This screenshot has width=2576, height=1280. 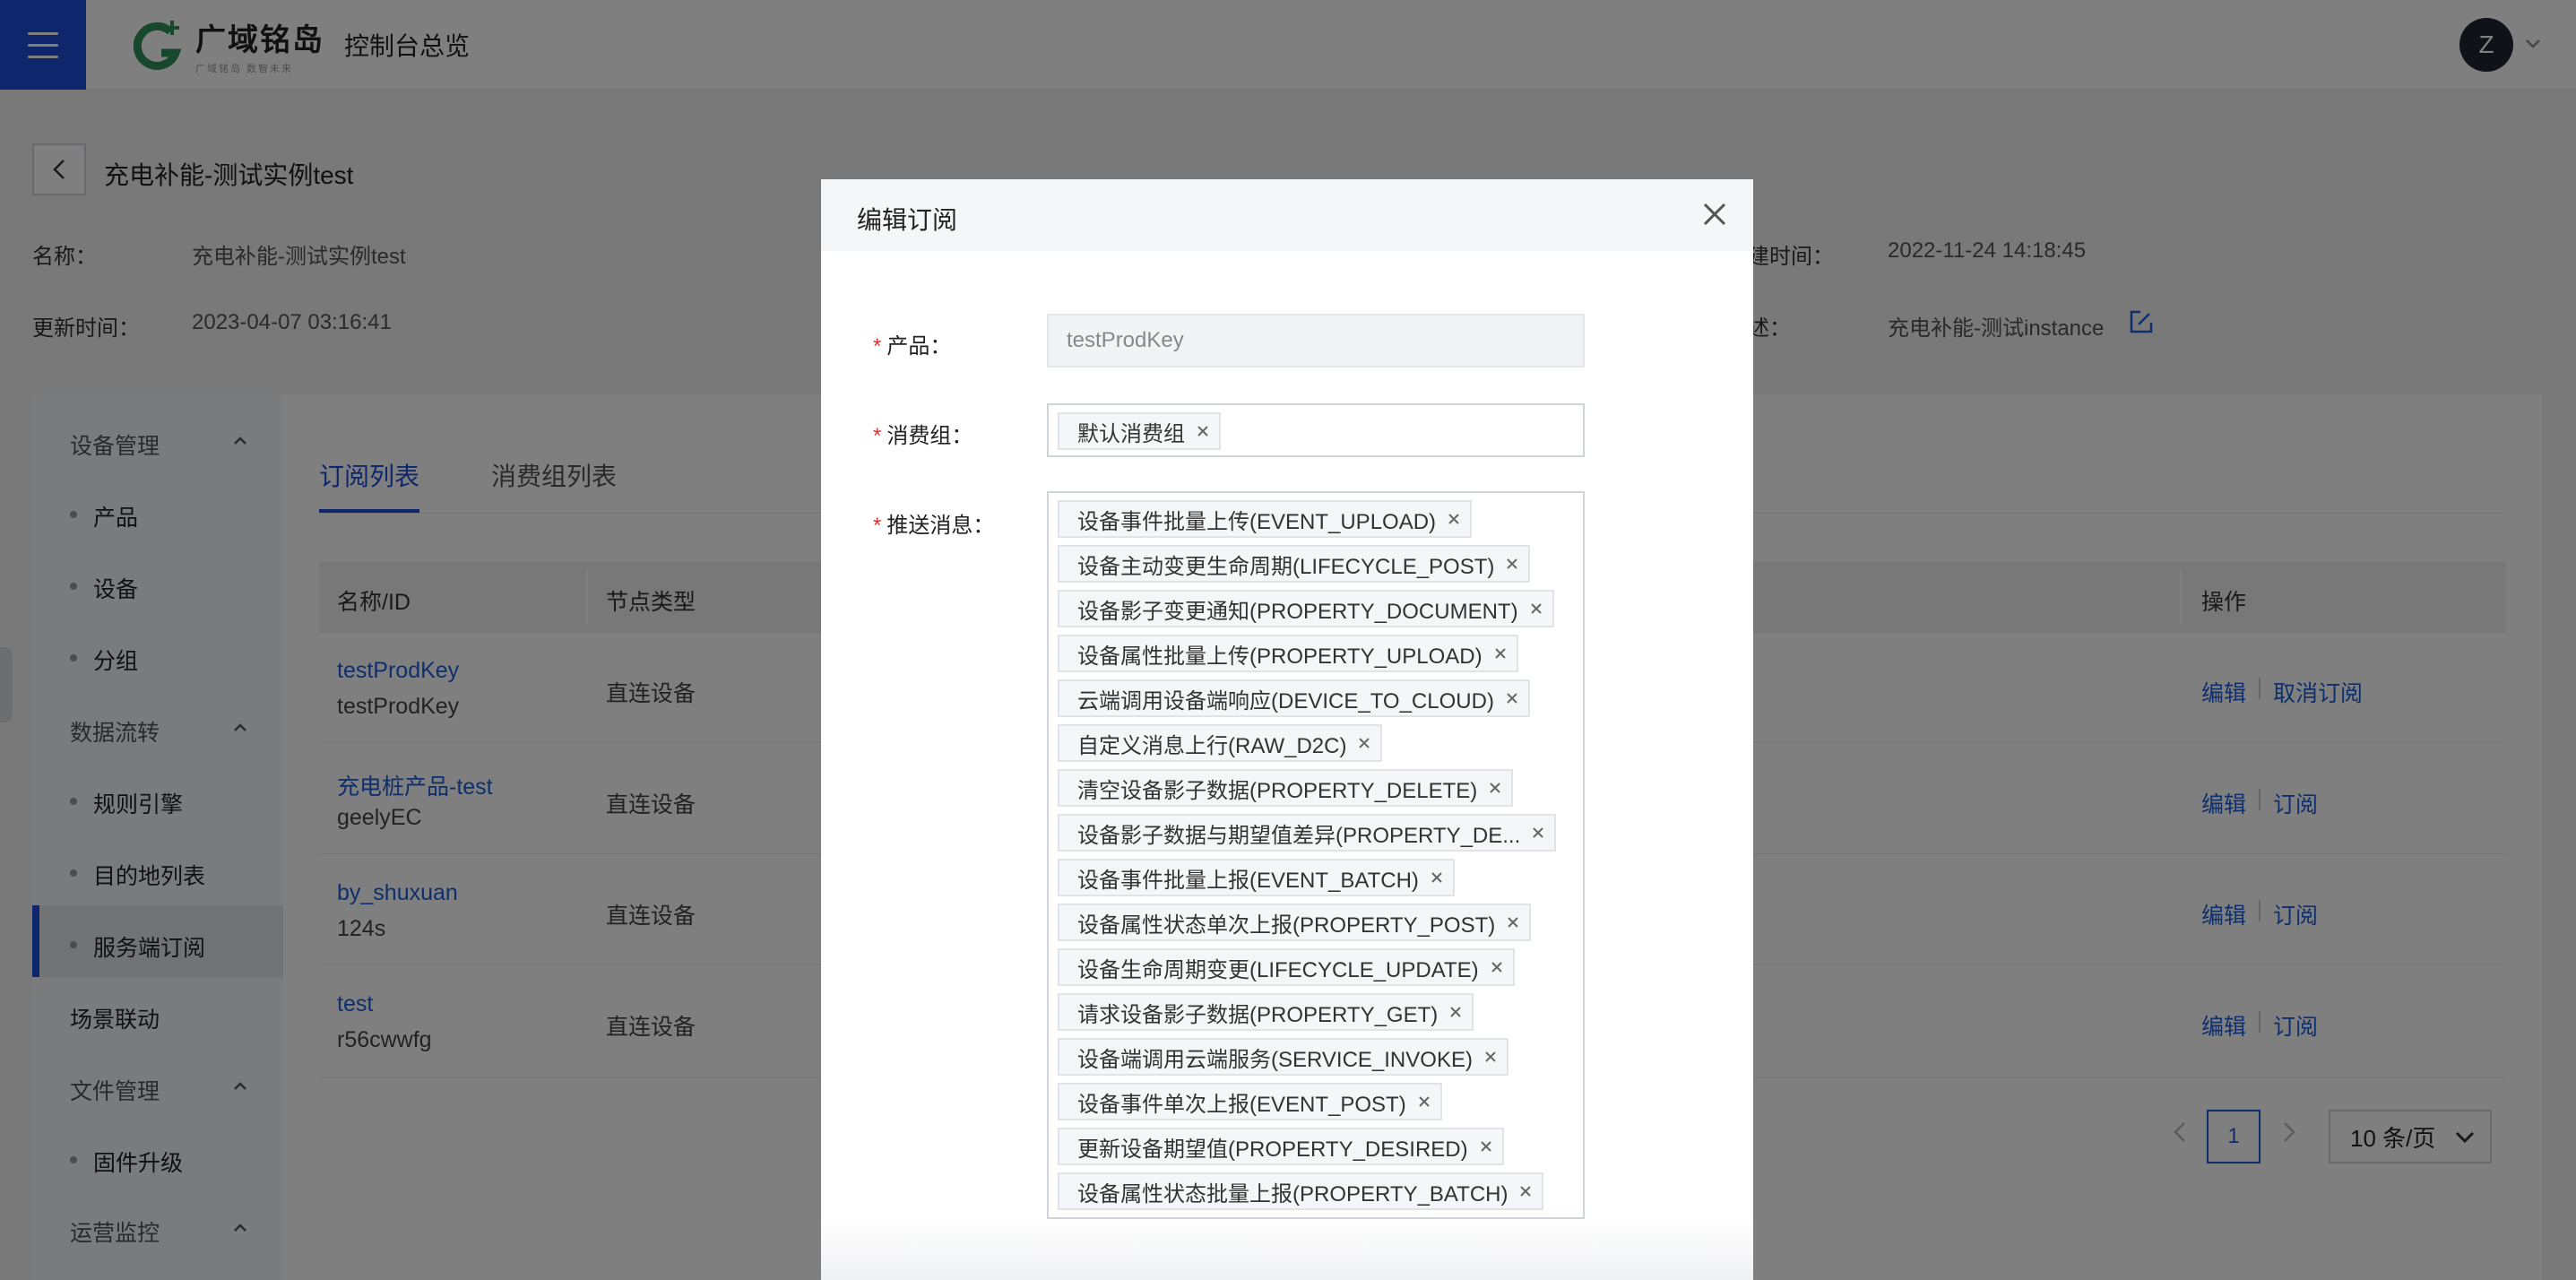 I want to click on selected-tag: 设备生命周期变更(LIFECYCLE_UPDATE), so click(x=1286, y=967).